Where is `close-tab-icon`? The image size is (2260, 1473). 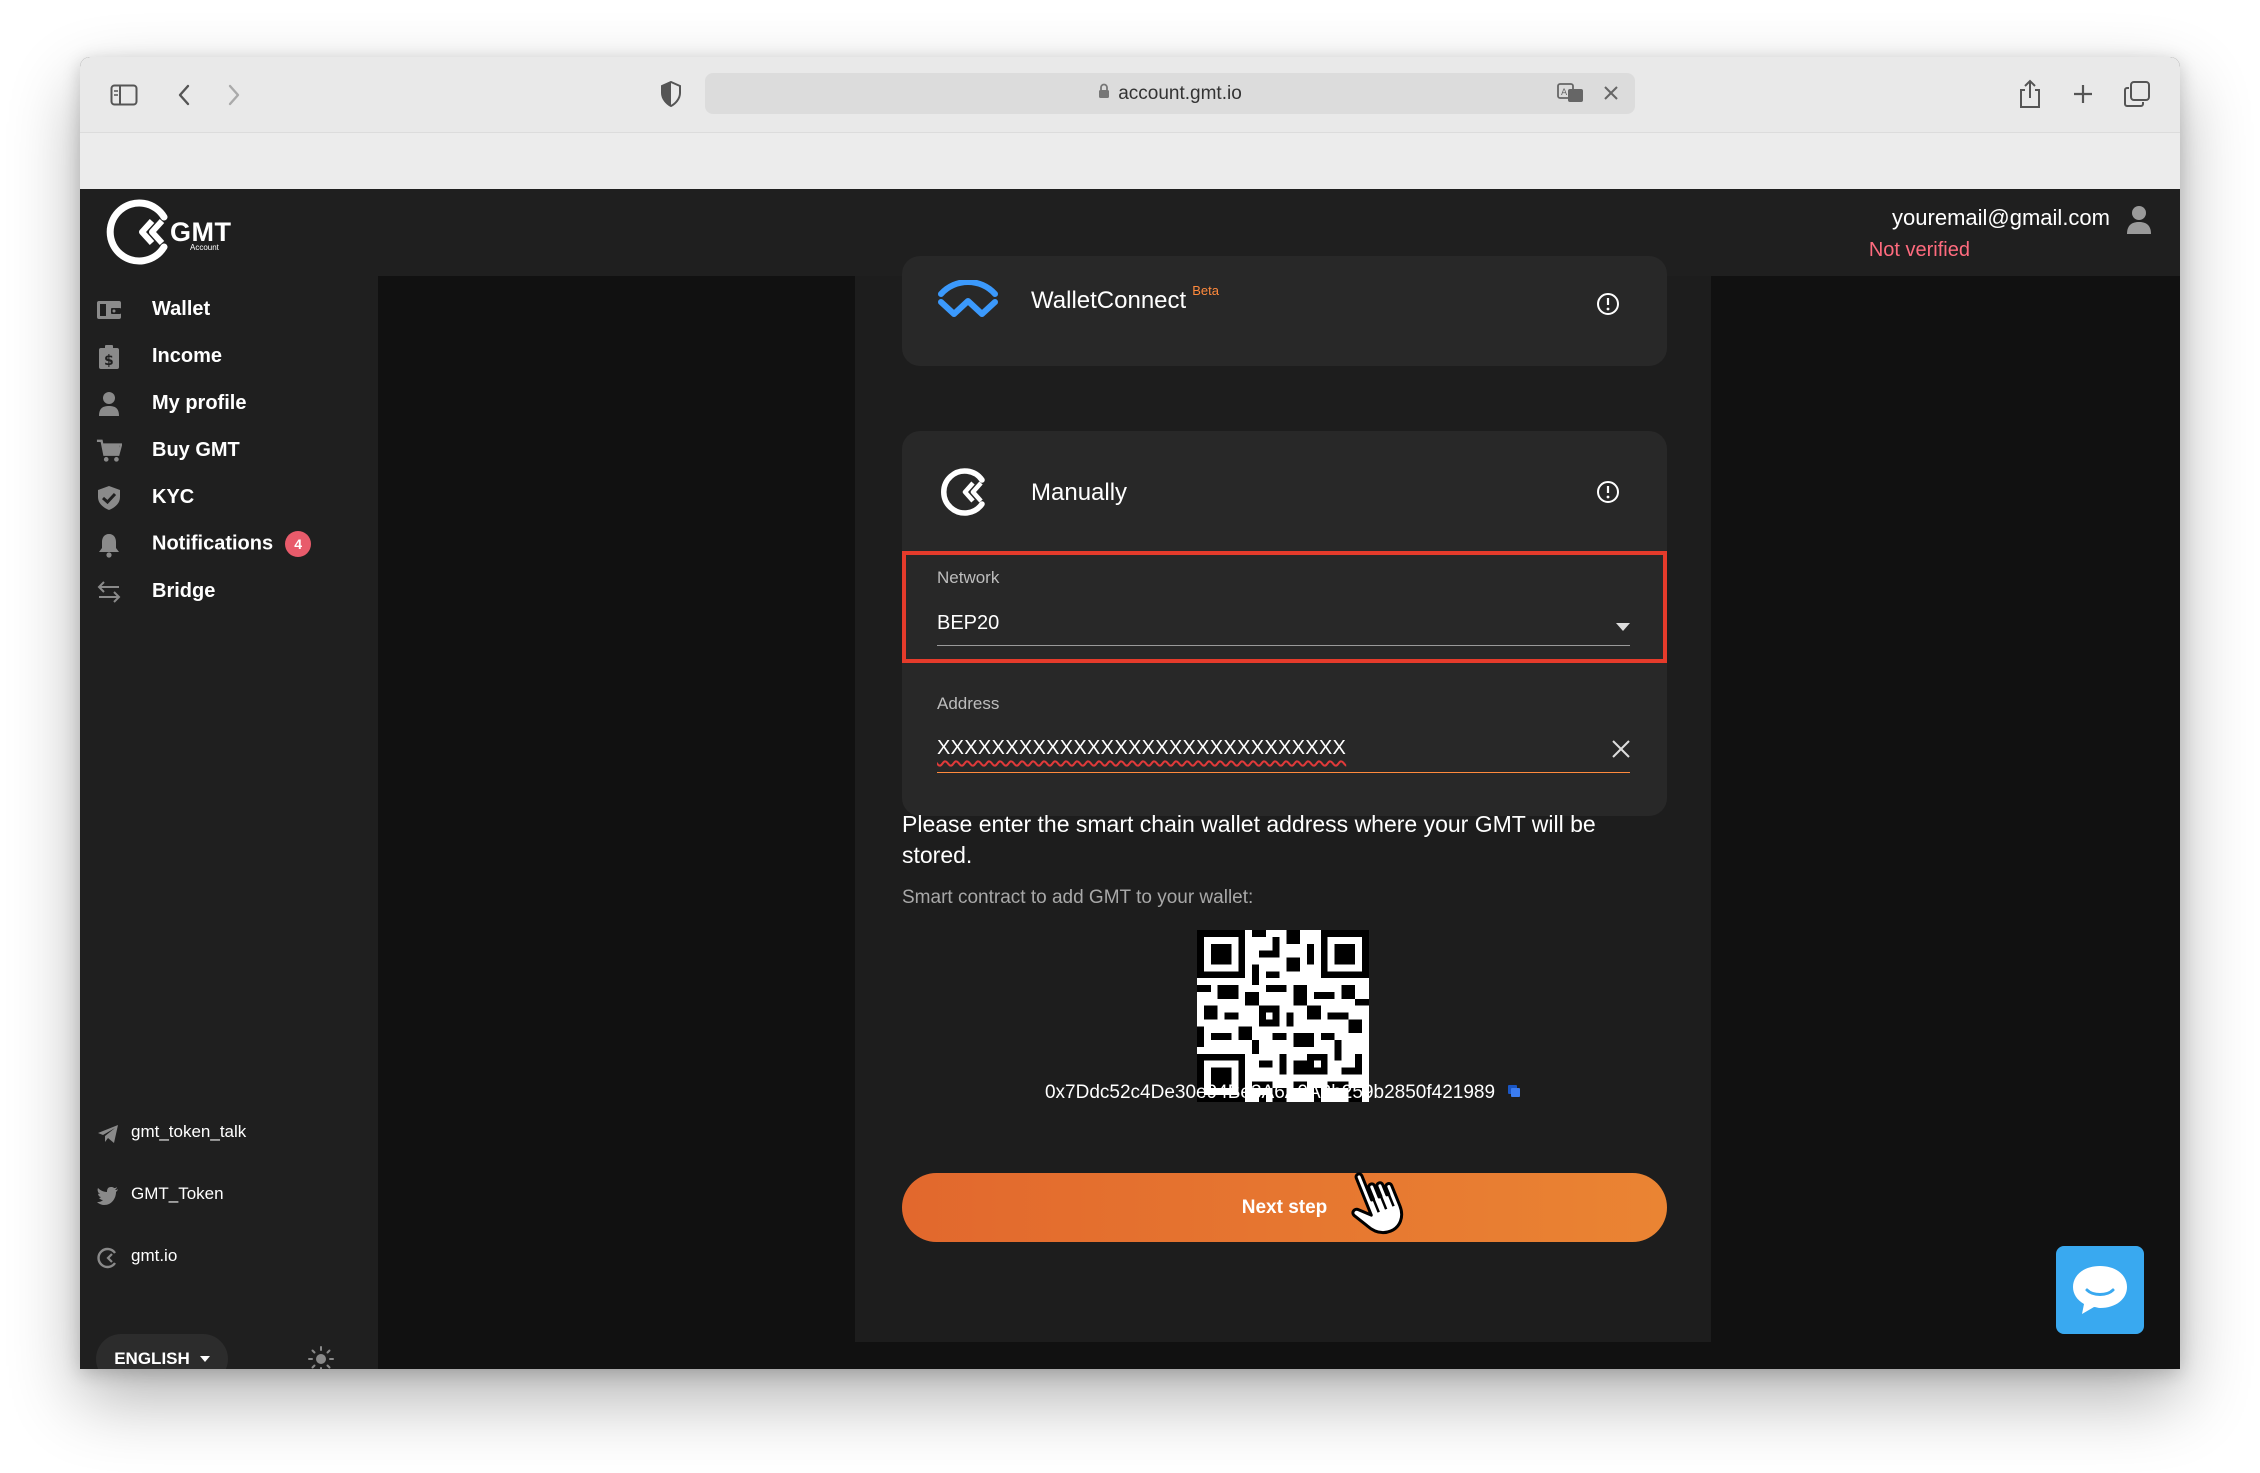 close-tab-icon is located at coordinates (1611, 96).